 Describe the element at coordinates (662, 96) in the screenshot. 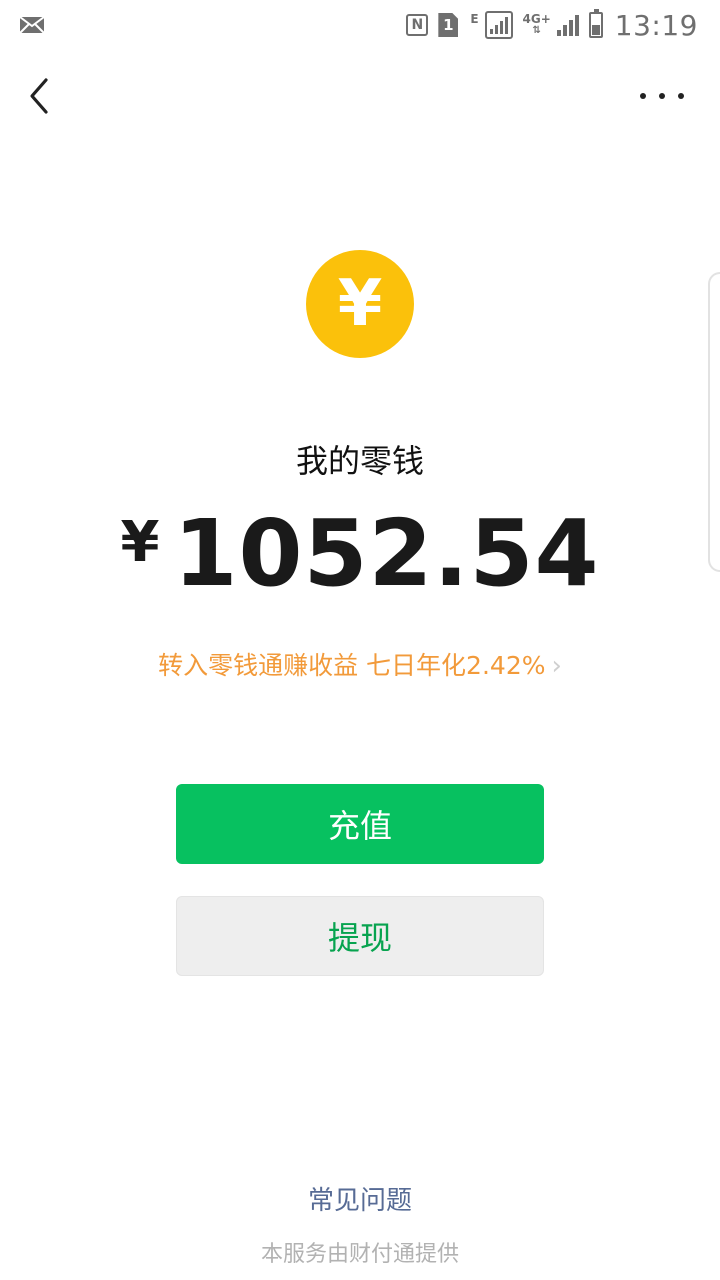

I see `more-options-icon` at that location.